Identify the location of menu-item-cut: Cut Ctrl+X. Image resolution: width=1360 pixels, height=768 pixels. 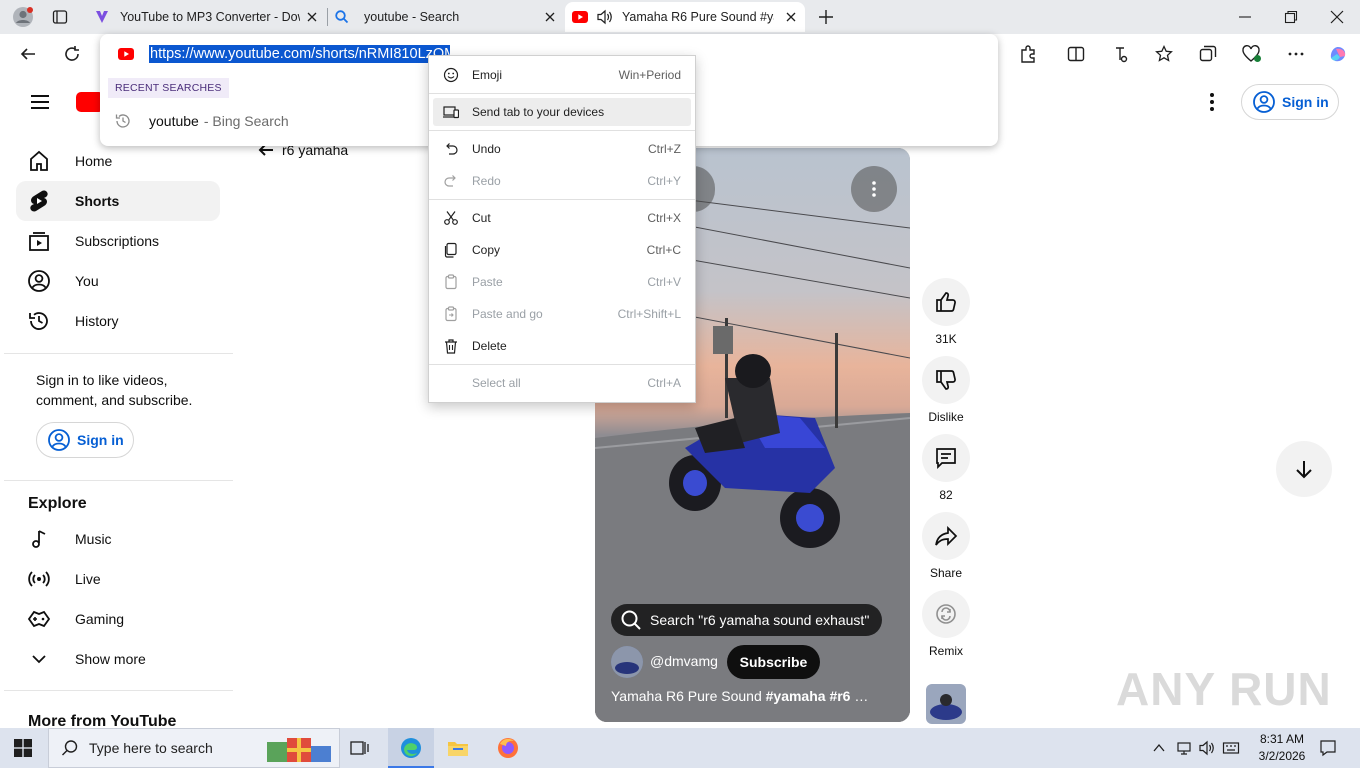
(562, 218).